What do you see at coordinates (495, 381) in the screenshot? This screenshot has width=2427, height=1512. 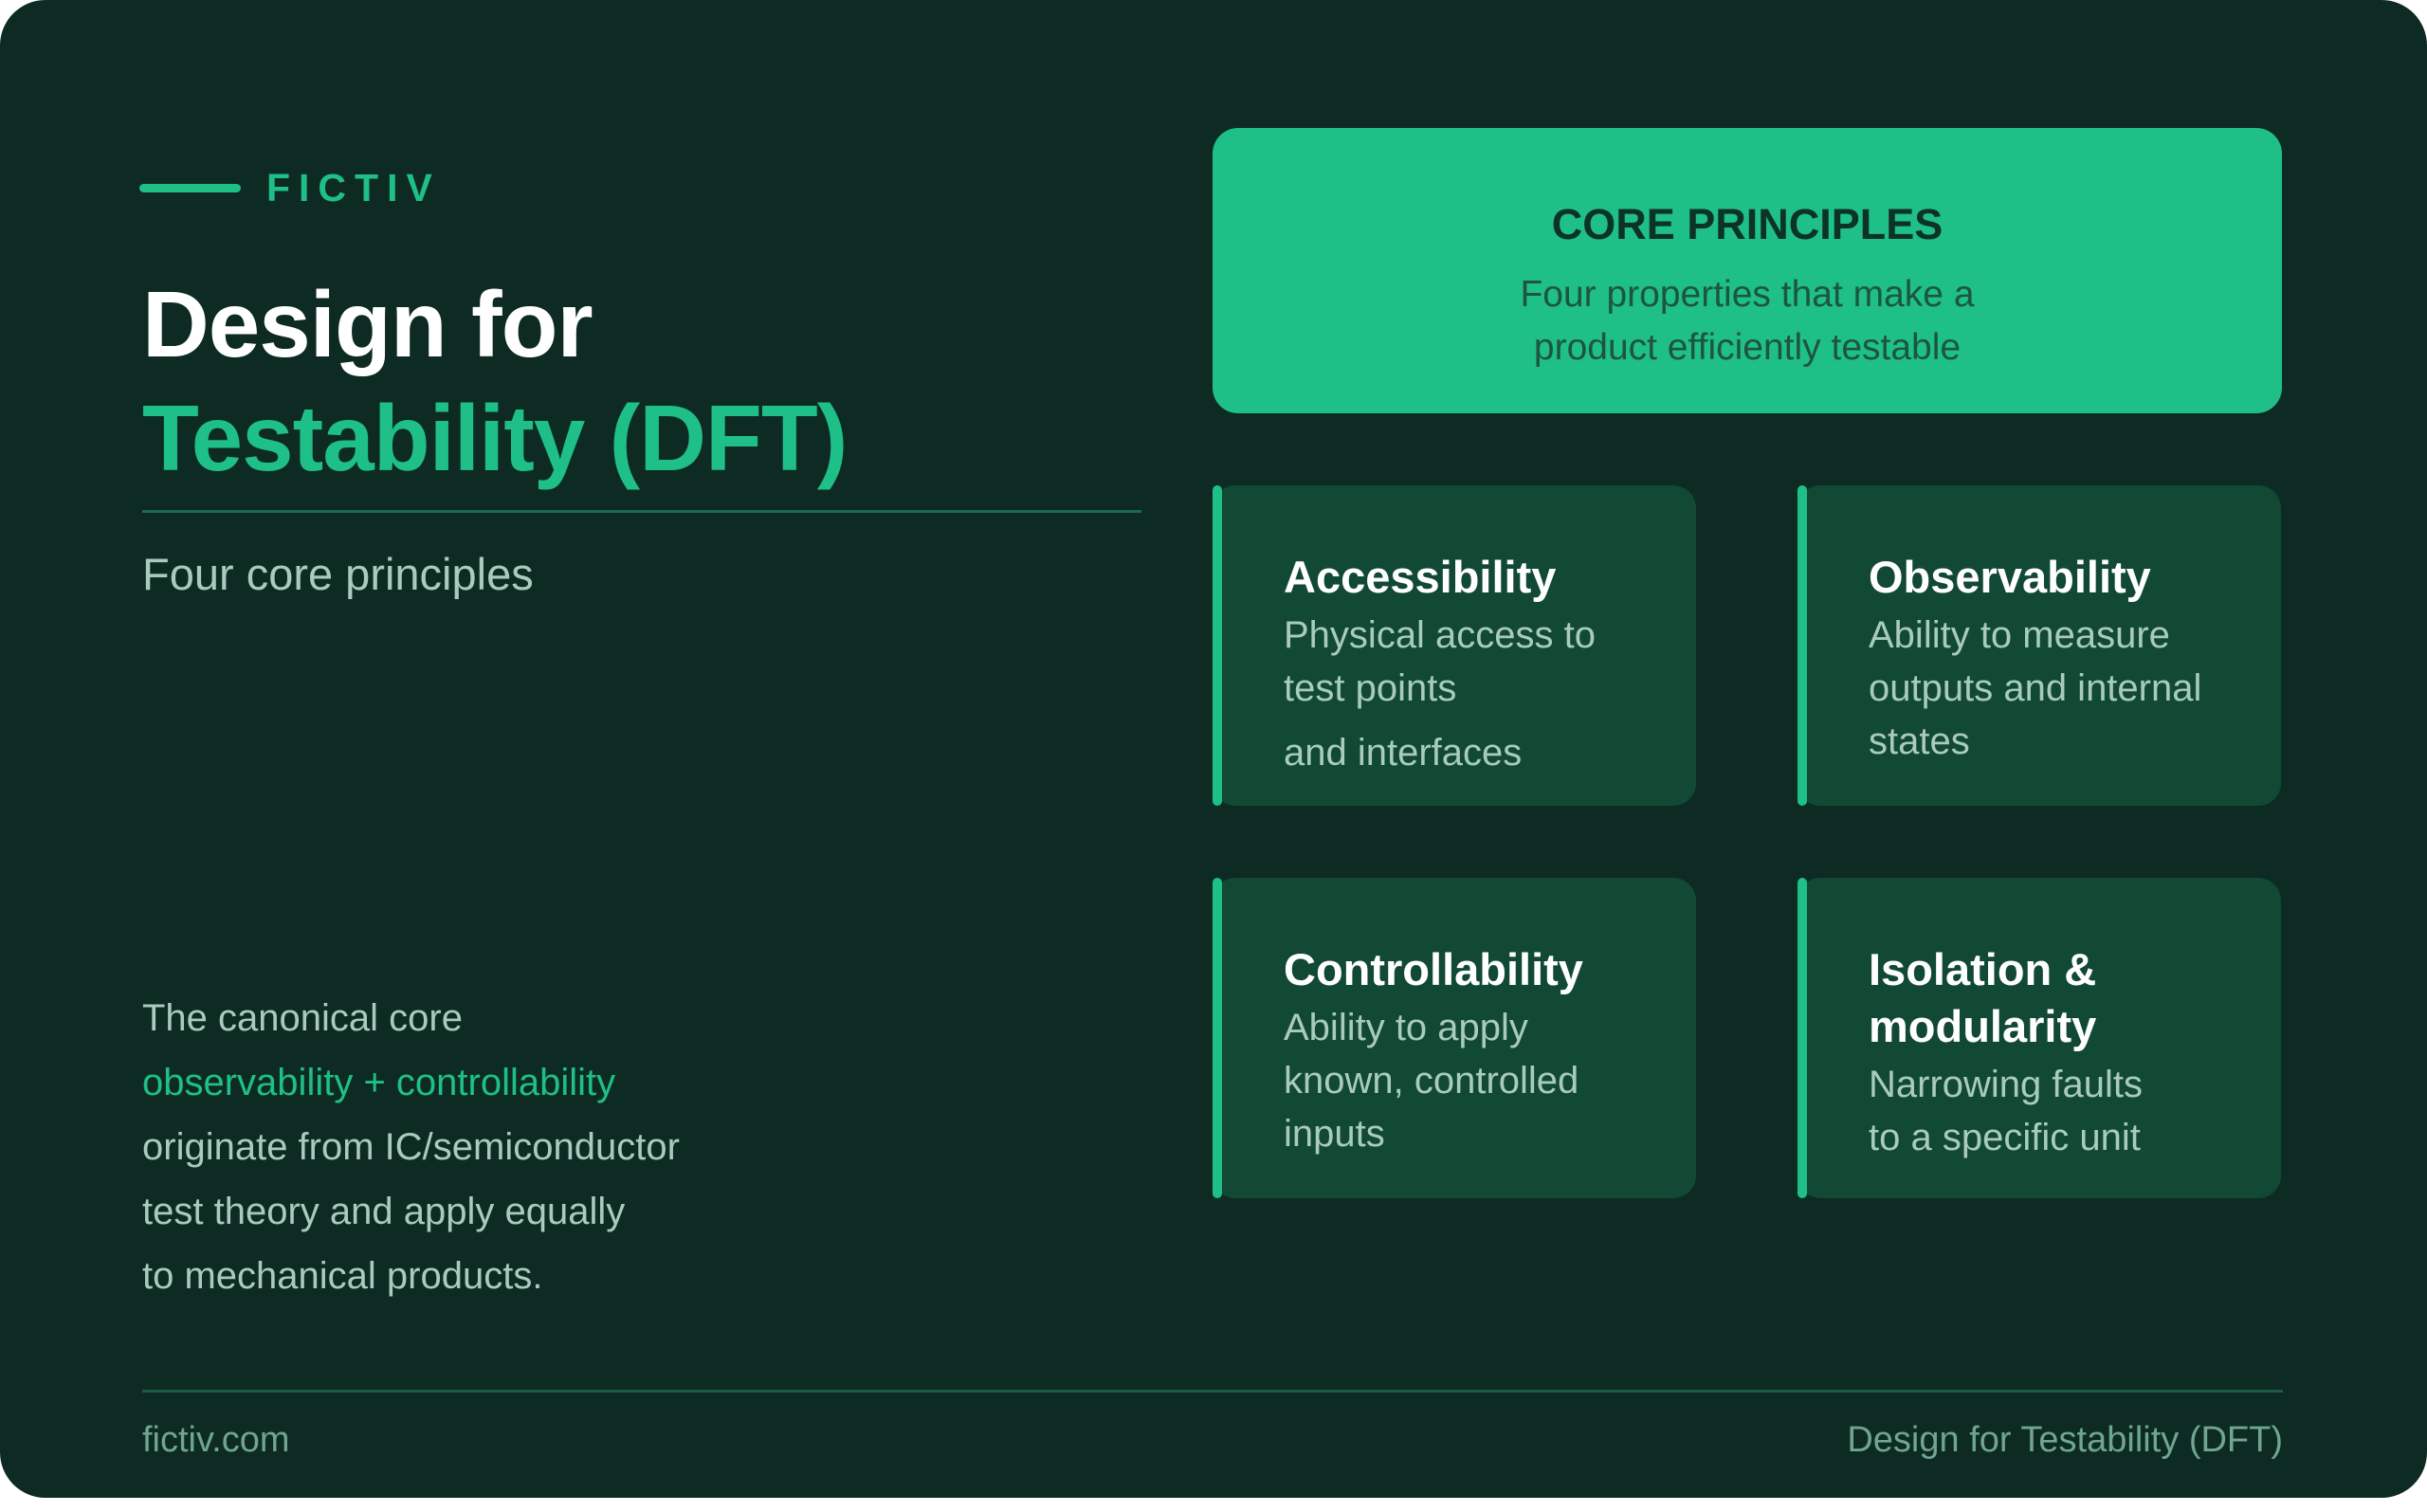 I see `page-title: Design for Testability (DFT)` at bounding box center [495, 381].